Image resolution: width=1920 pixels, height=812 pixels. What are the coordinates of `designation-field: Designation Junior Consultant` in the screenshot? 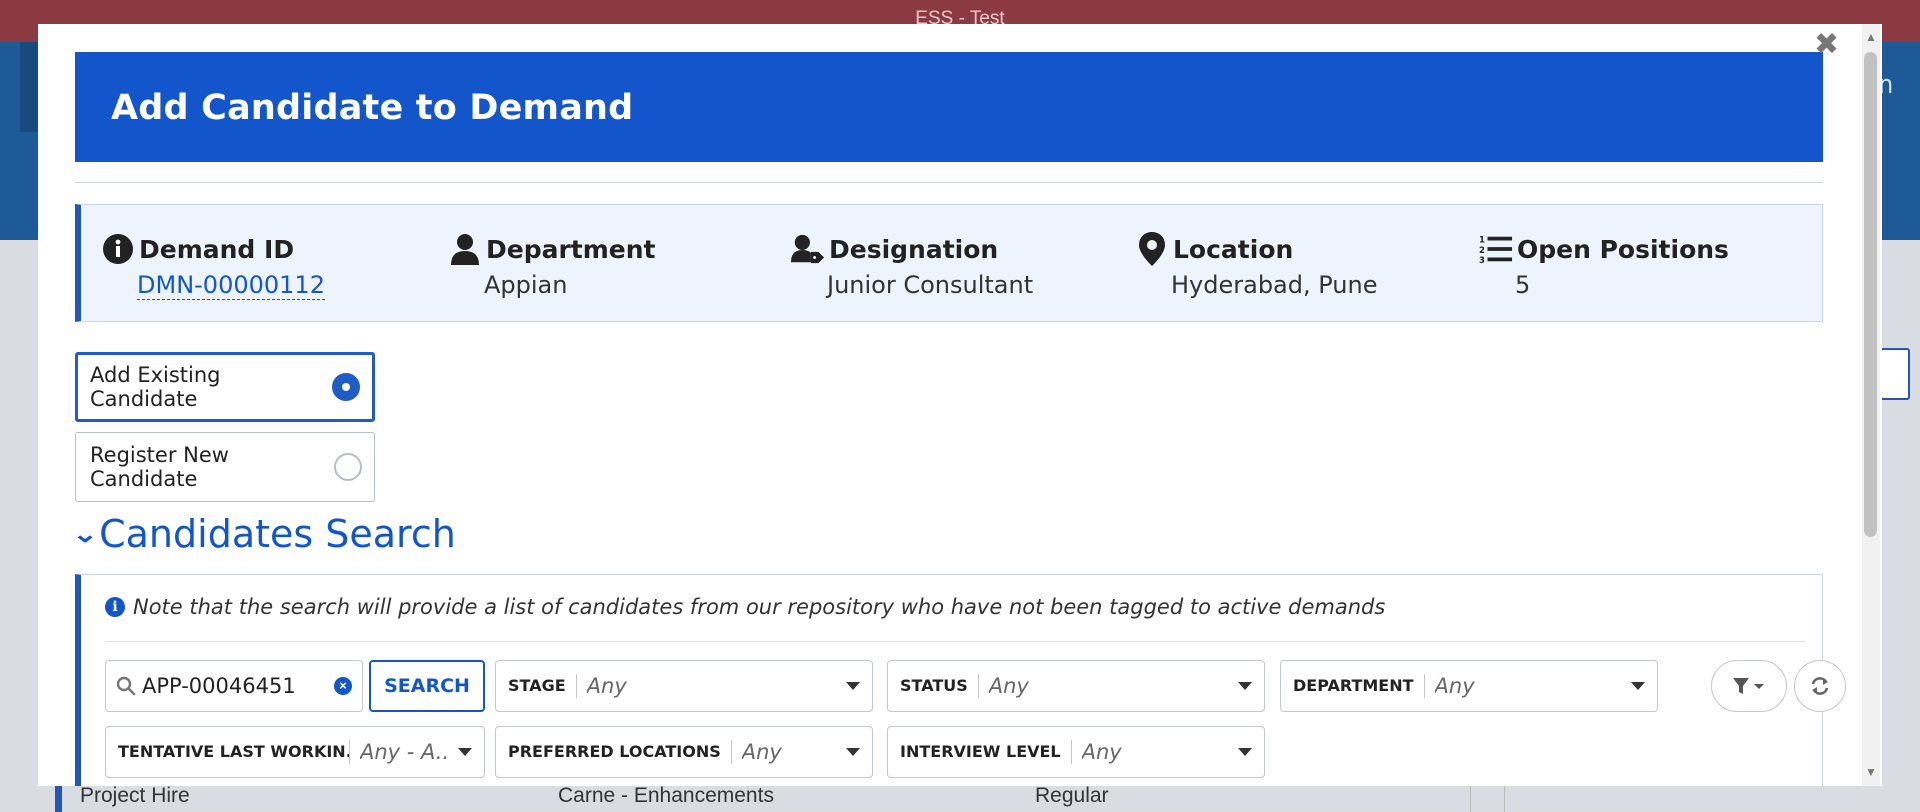 It's located at (912, 265).